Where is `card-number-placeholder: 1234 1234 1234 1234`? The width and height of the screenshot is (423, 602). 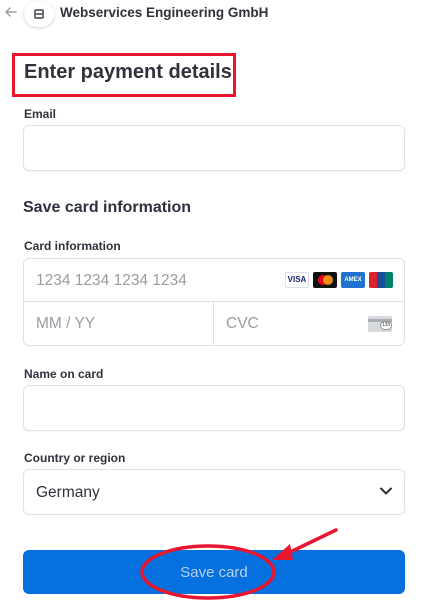
card-number-placeholder: 1234 1234 1234 1234 is located at coordinates (111, 280).